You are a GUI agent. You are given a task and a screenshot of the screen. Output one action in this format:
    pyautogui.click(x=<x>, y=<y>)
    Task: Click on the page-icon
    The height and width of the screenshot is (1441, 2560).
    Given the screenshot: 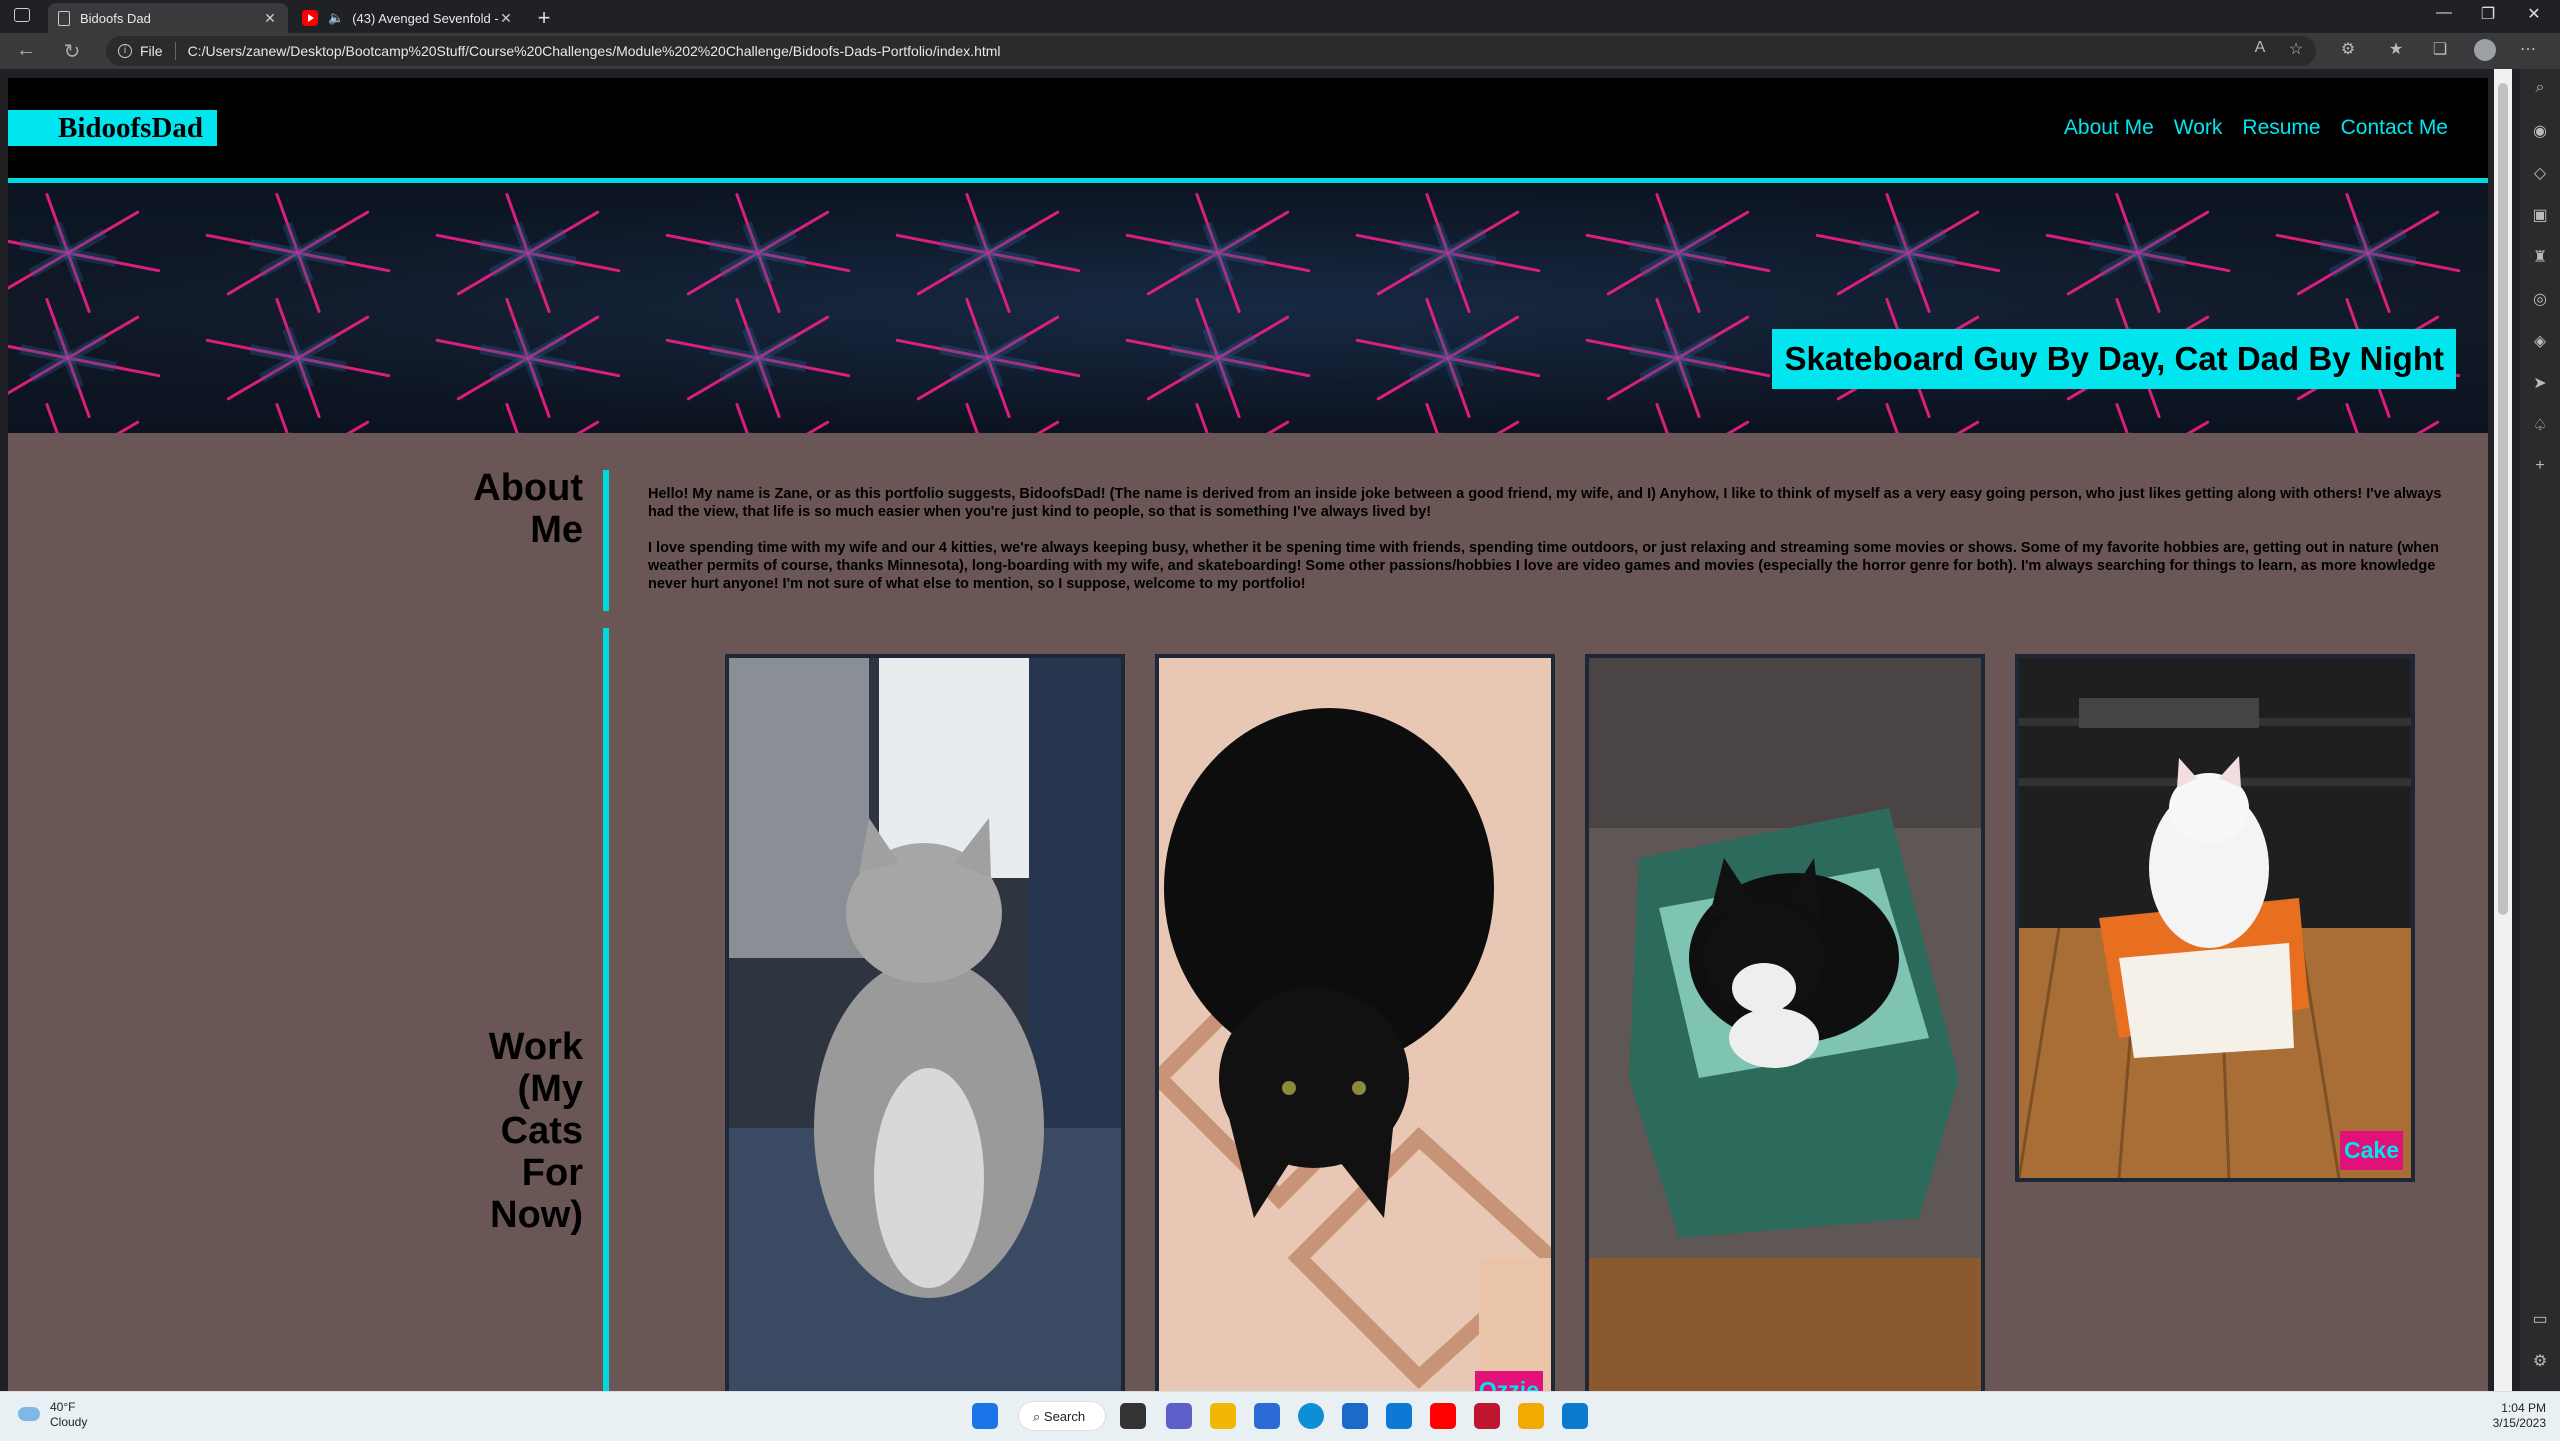 What is the action you would take?
    pyautogui.click(x=64, y=18)
    